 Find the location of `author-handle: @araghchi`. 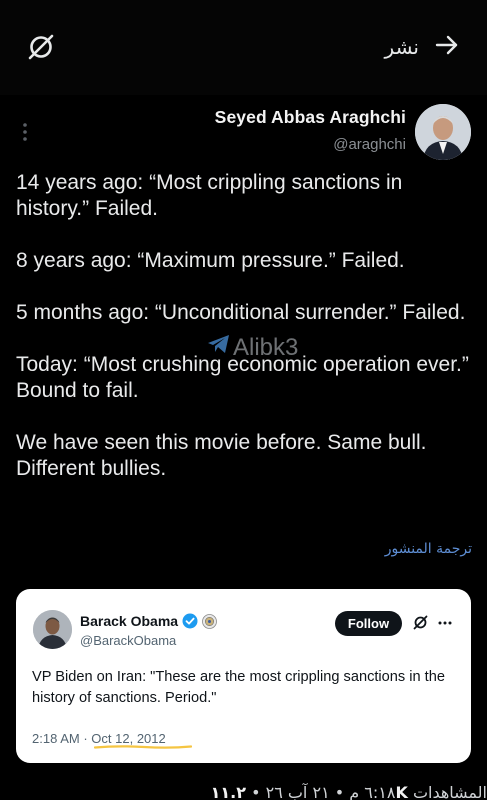

author-handle: @araghchi is located at coordinates (369, 144).